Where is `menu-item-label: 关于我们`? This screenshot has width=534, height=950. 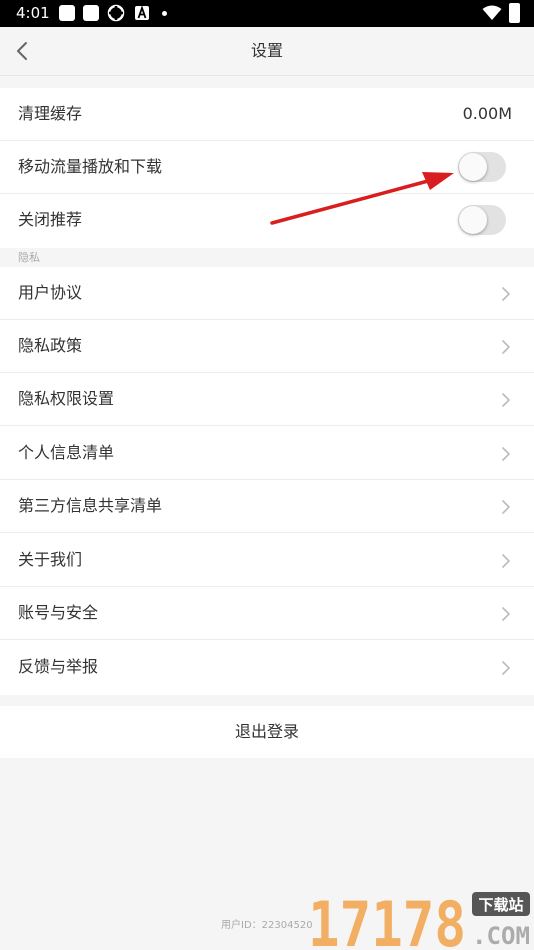 menu-item-label: 关于我们 is located at coordinates (50, 559).